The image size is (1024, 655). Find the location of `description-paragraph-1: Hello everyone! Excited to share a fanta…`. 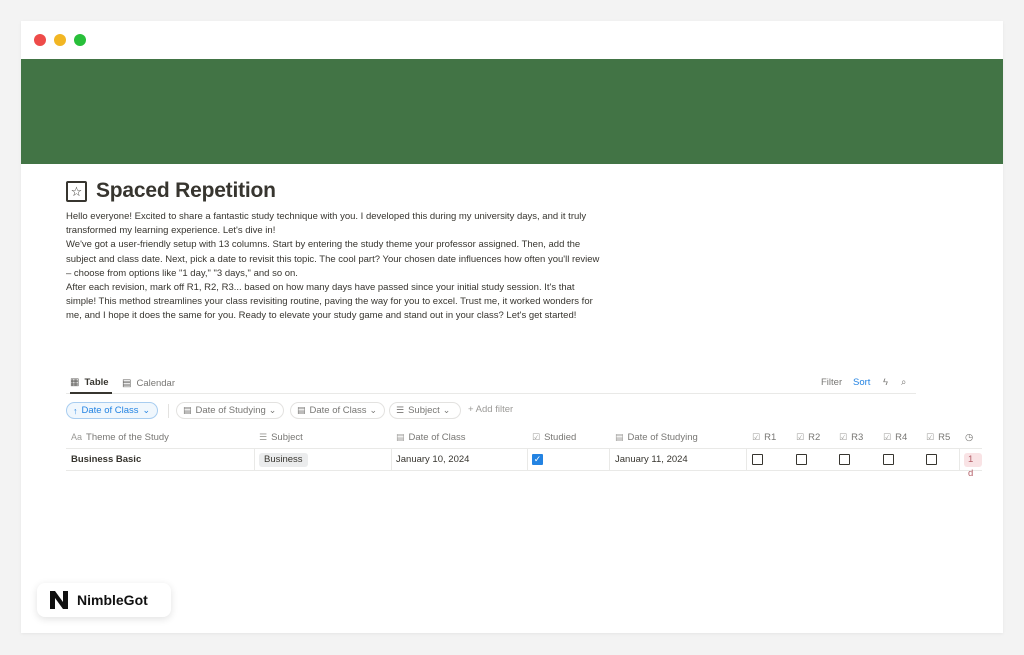

description-paragraph-1: Hello everyone! Excited to share a fanta… is located at coordinates (326, 224).